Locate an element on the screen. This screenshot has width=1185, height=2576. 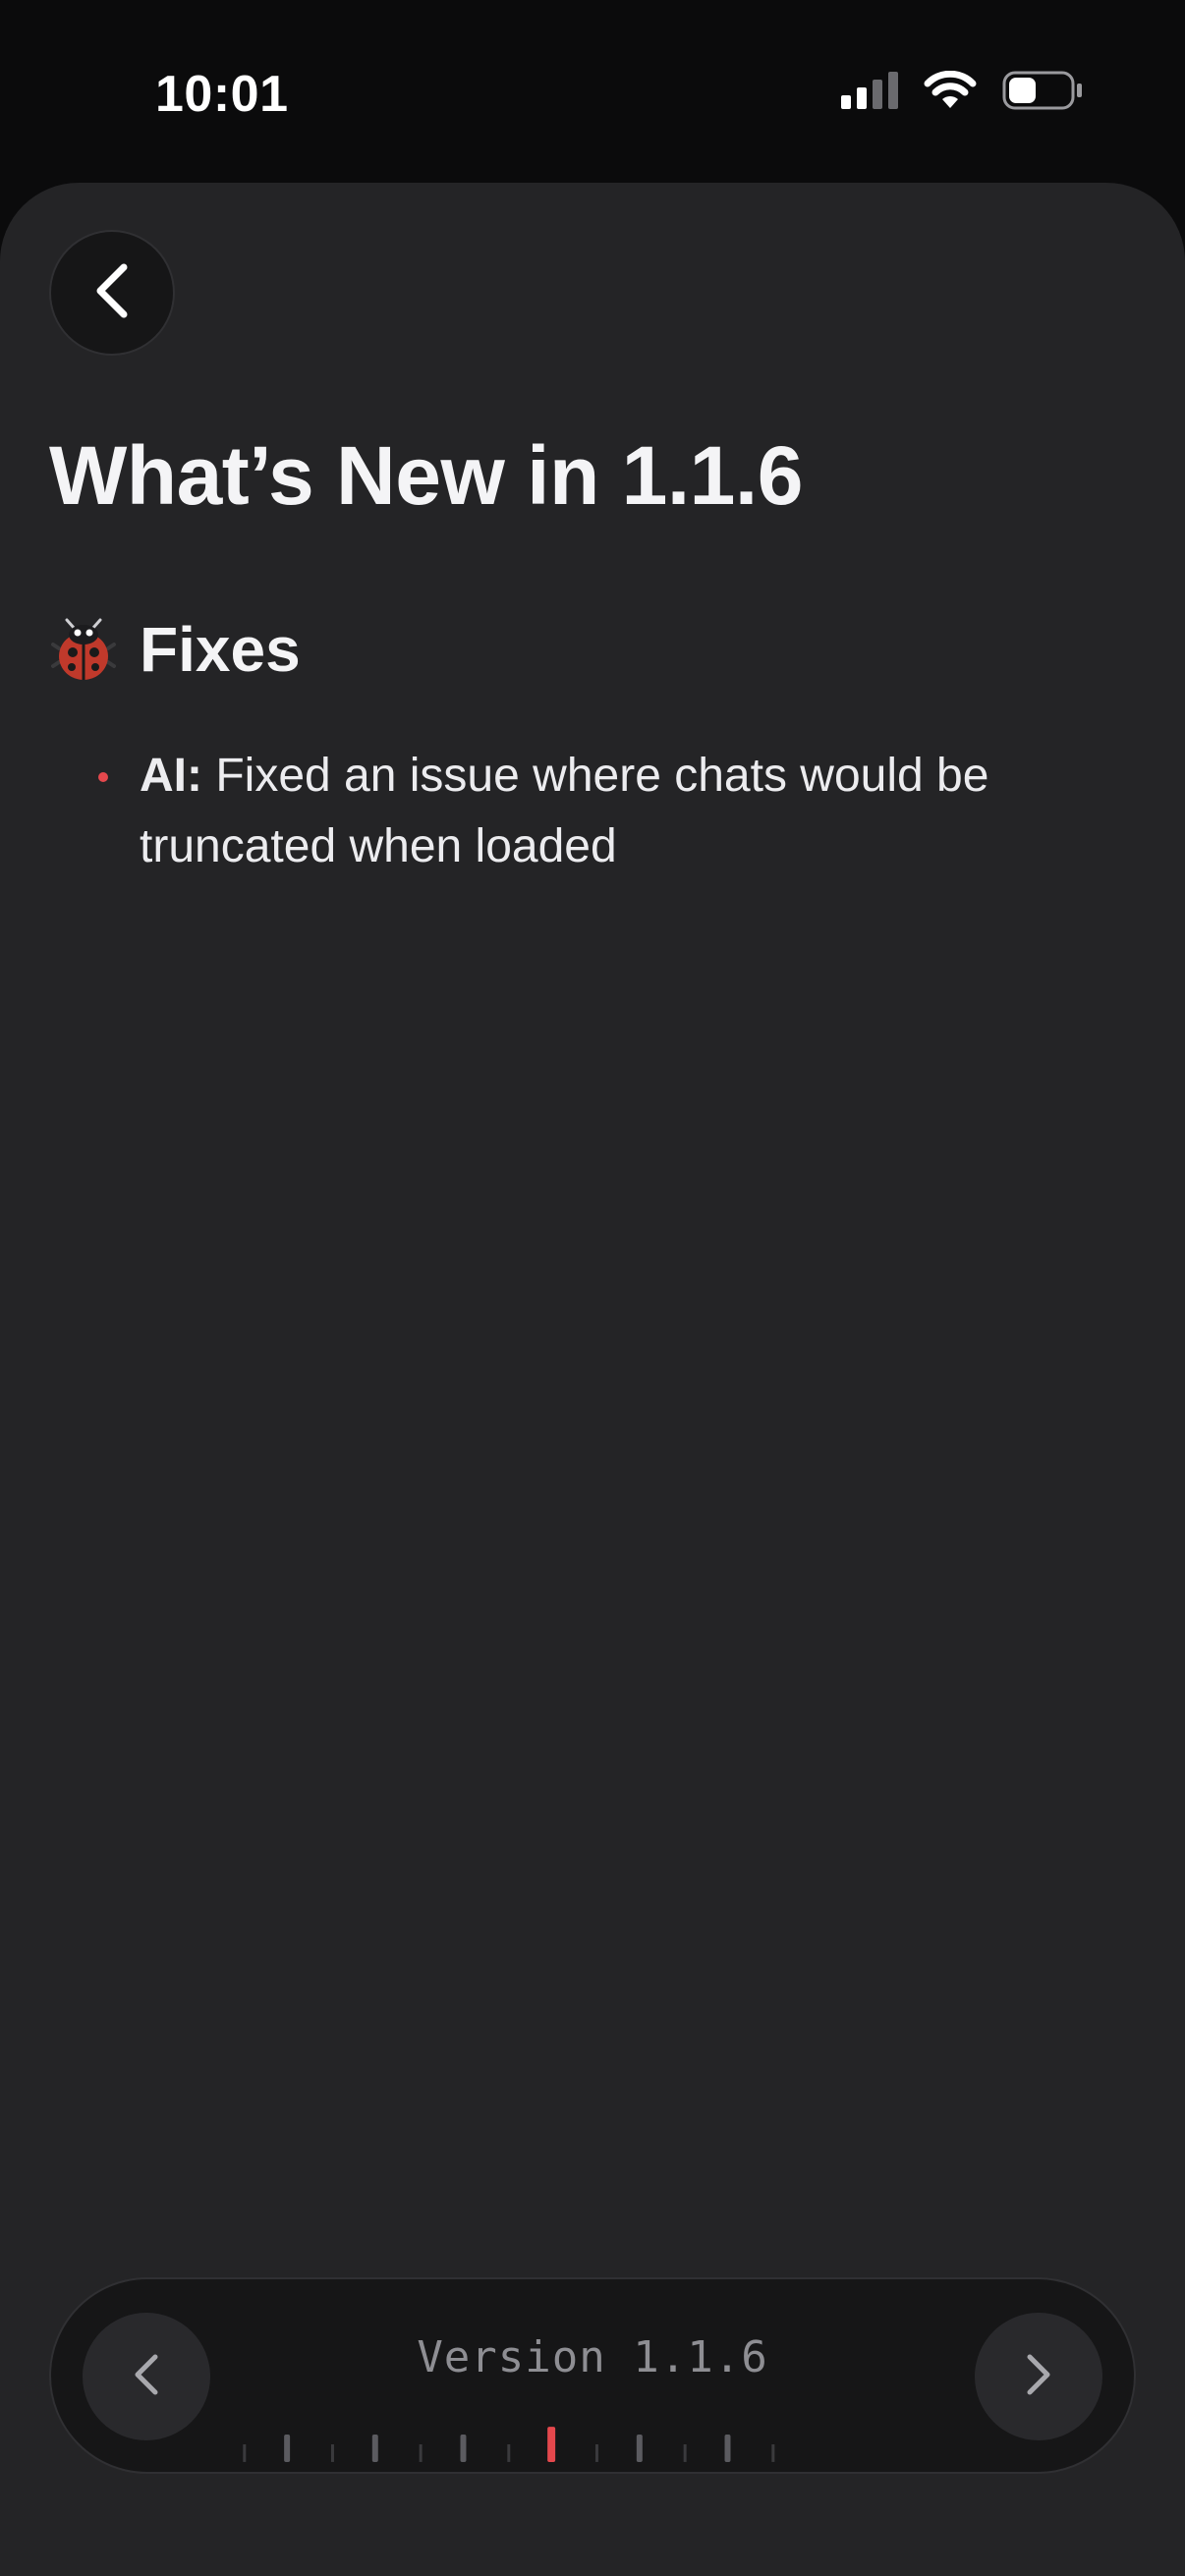
ladybug-icon is located at coordinates (84, 649).